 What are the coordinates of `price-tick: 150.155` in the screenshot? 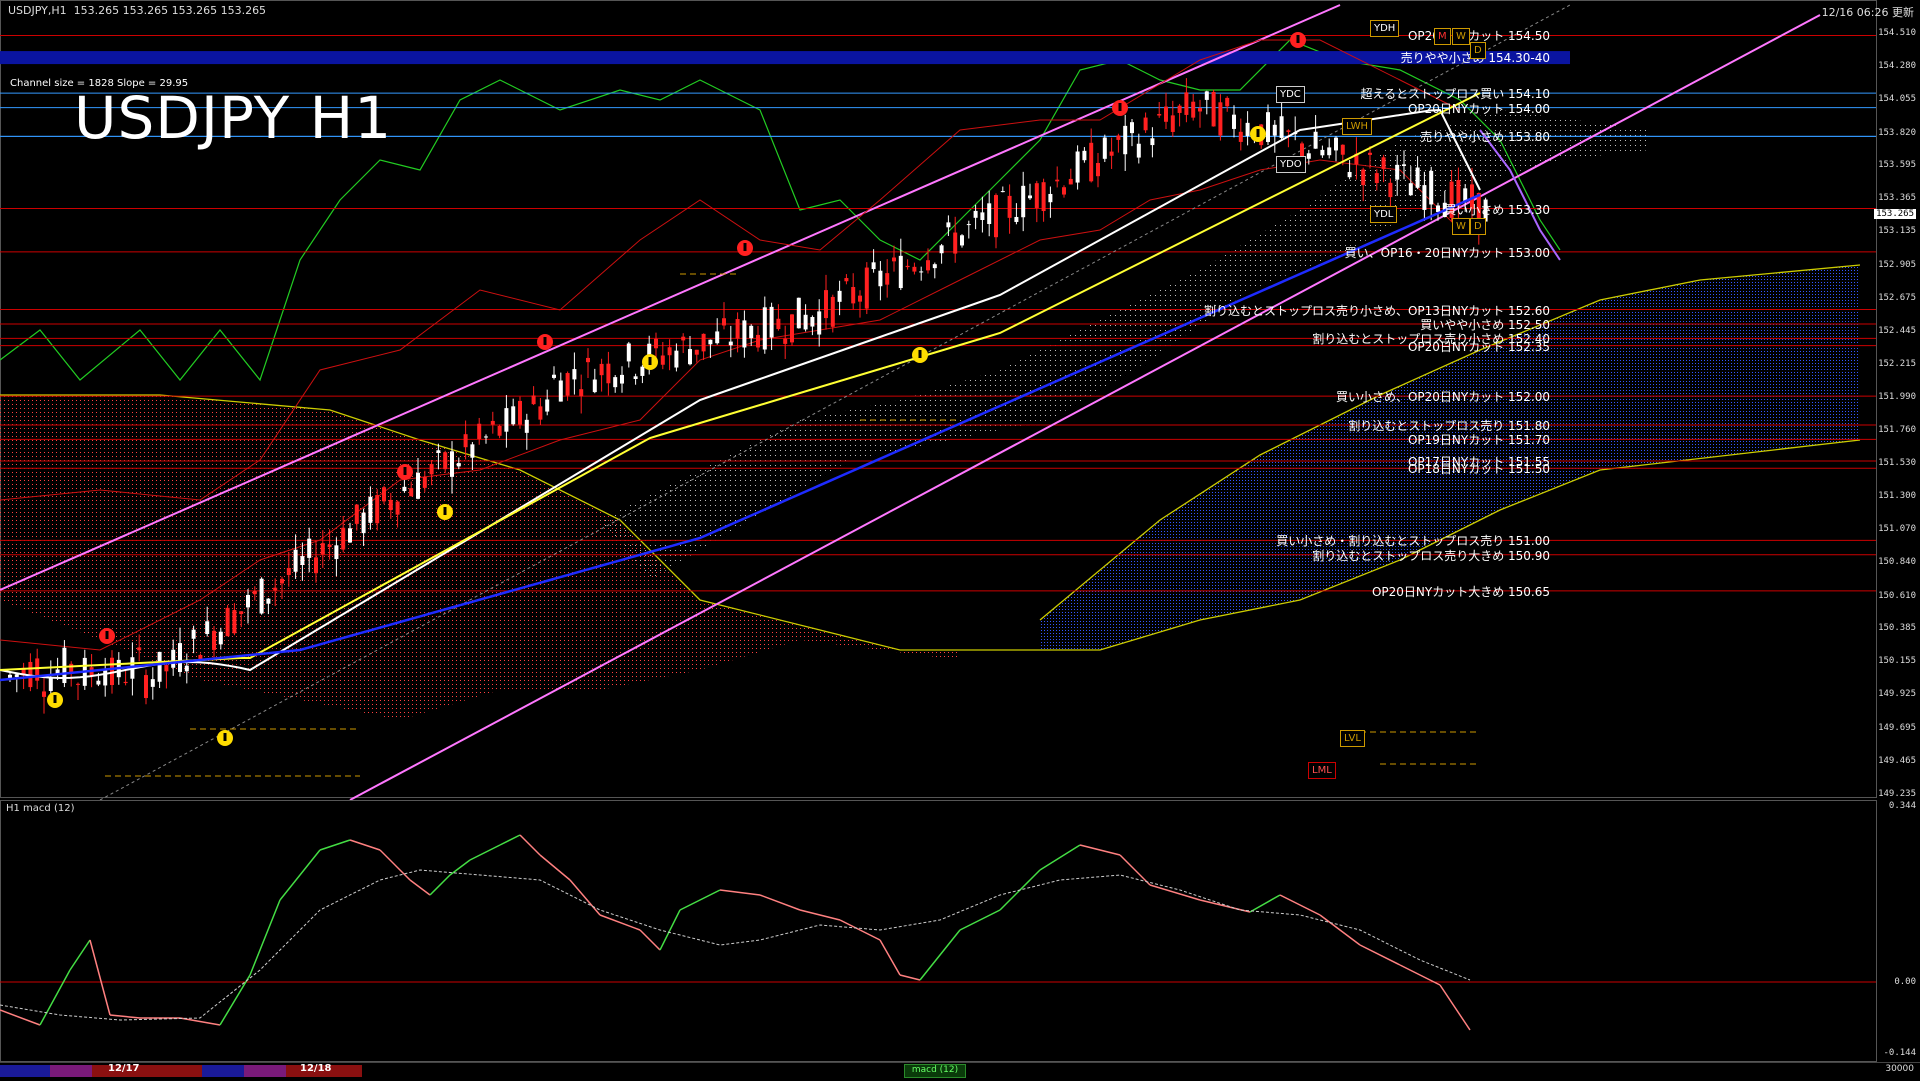 It's located at (1897, 661).